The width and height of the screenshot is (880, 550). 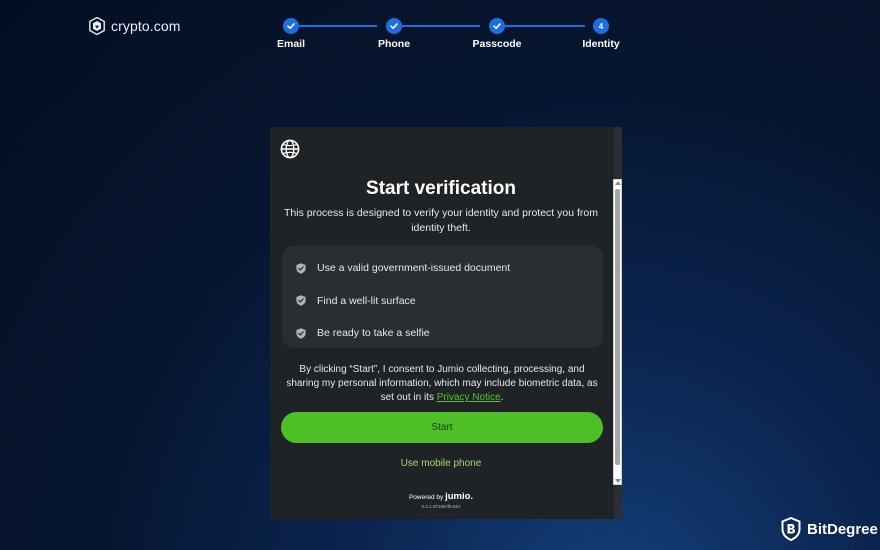 I want to click on globe-icon, so click(x=290, y=149).